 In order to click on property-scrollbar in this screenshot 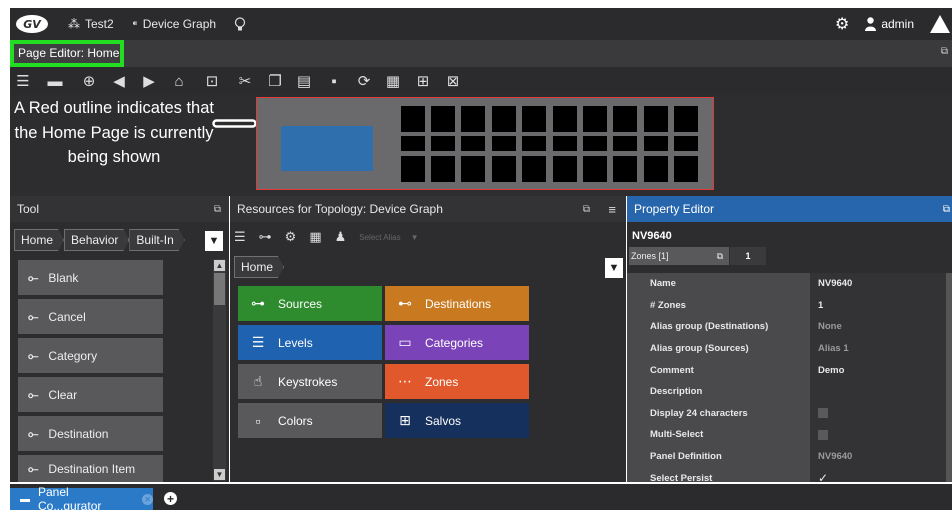, I will do `click(949, 377)`.